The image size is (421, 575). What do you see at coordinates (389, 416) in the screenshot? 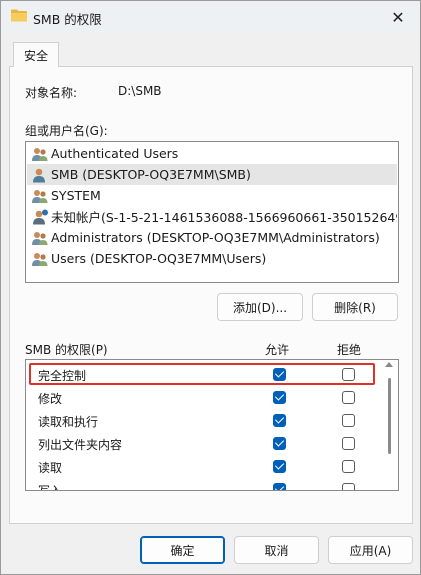
I see `scroll-thumb` at bounding box center [389, 416].